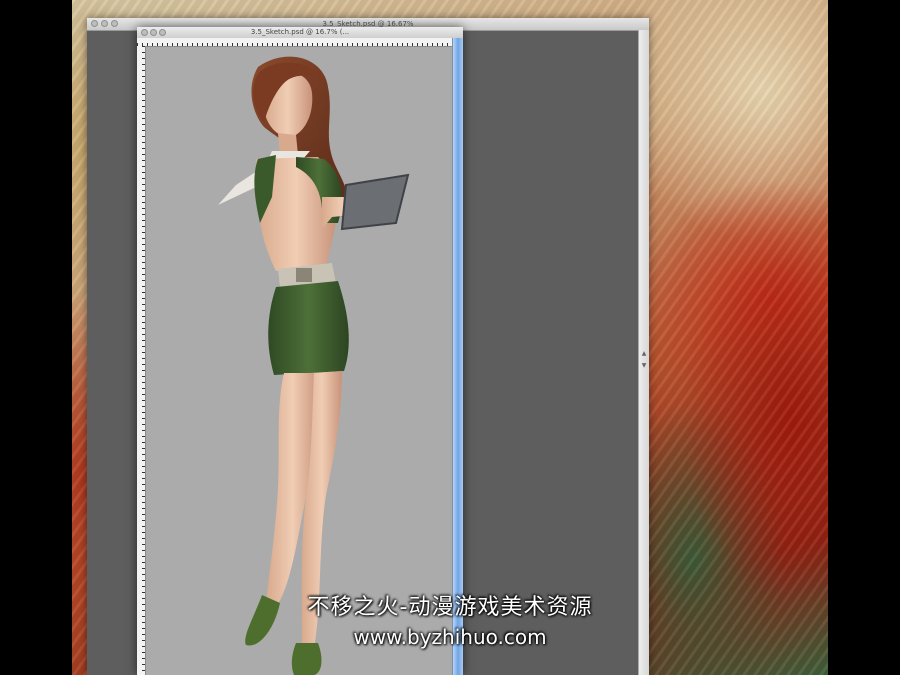  Describe the element at coordinates (644, 366) in the screenshot. I see `scroll-down-icon: ▼` at that location.